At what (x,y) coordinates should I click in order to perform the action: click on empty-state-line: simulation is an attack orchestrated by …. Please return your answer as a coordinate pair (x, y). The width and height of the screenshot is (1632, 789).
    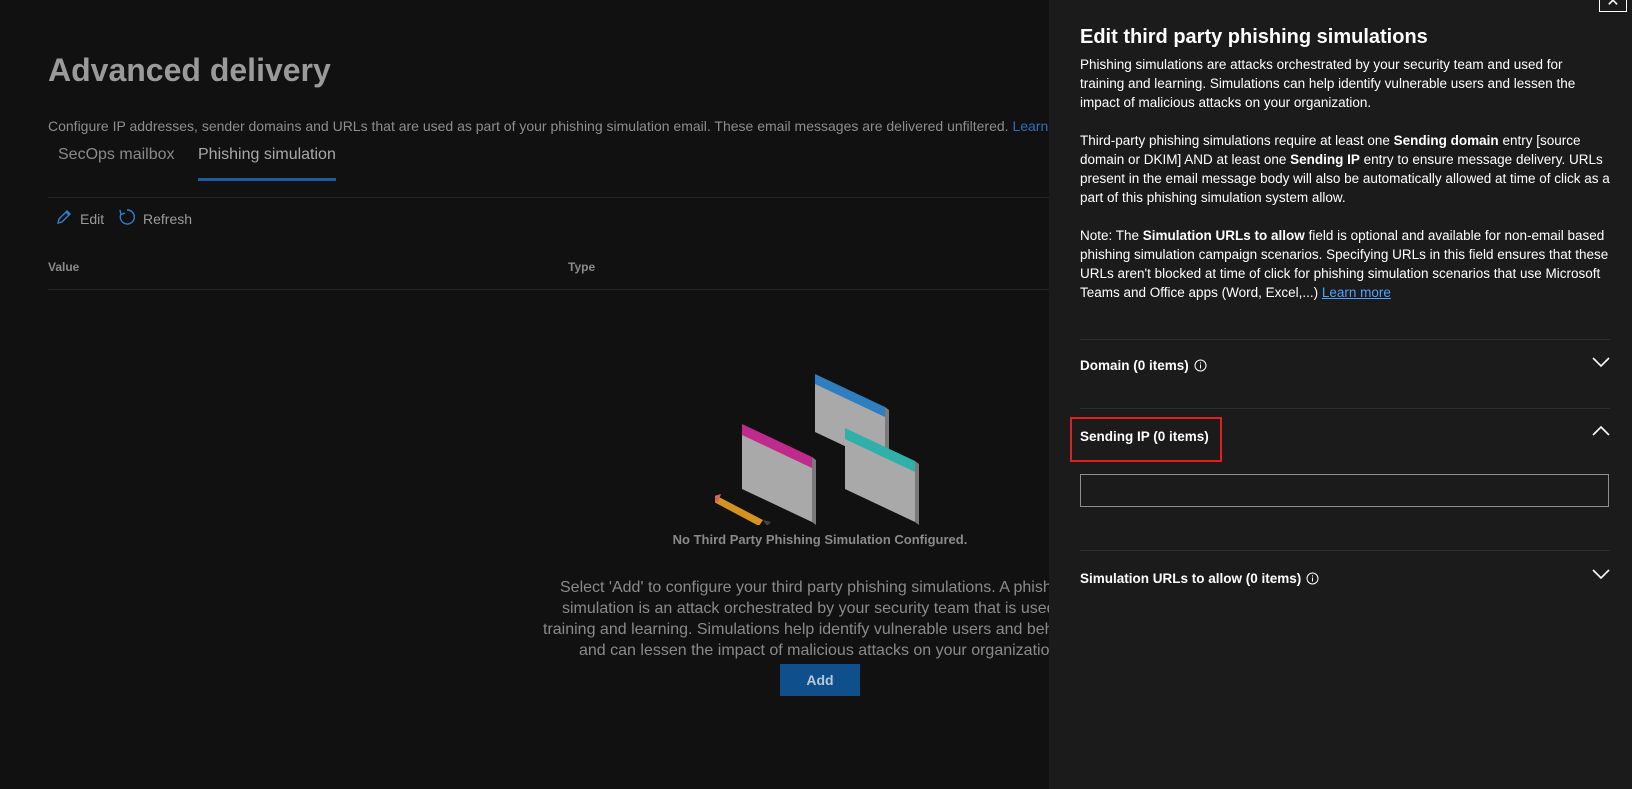
    Looking at the image, I should click on (820, 608).